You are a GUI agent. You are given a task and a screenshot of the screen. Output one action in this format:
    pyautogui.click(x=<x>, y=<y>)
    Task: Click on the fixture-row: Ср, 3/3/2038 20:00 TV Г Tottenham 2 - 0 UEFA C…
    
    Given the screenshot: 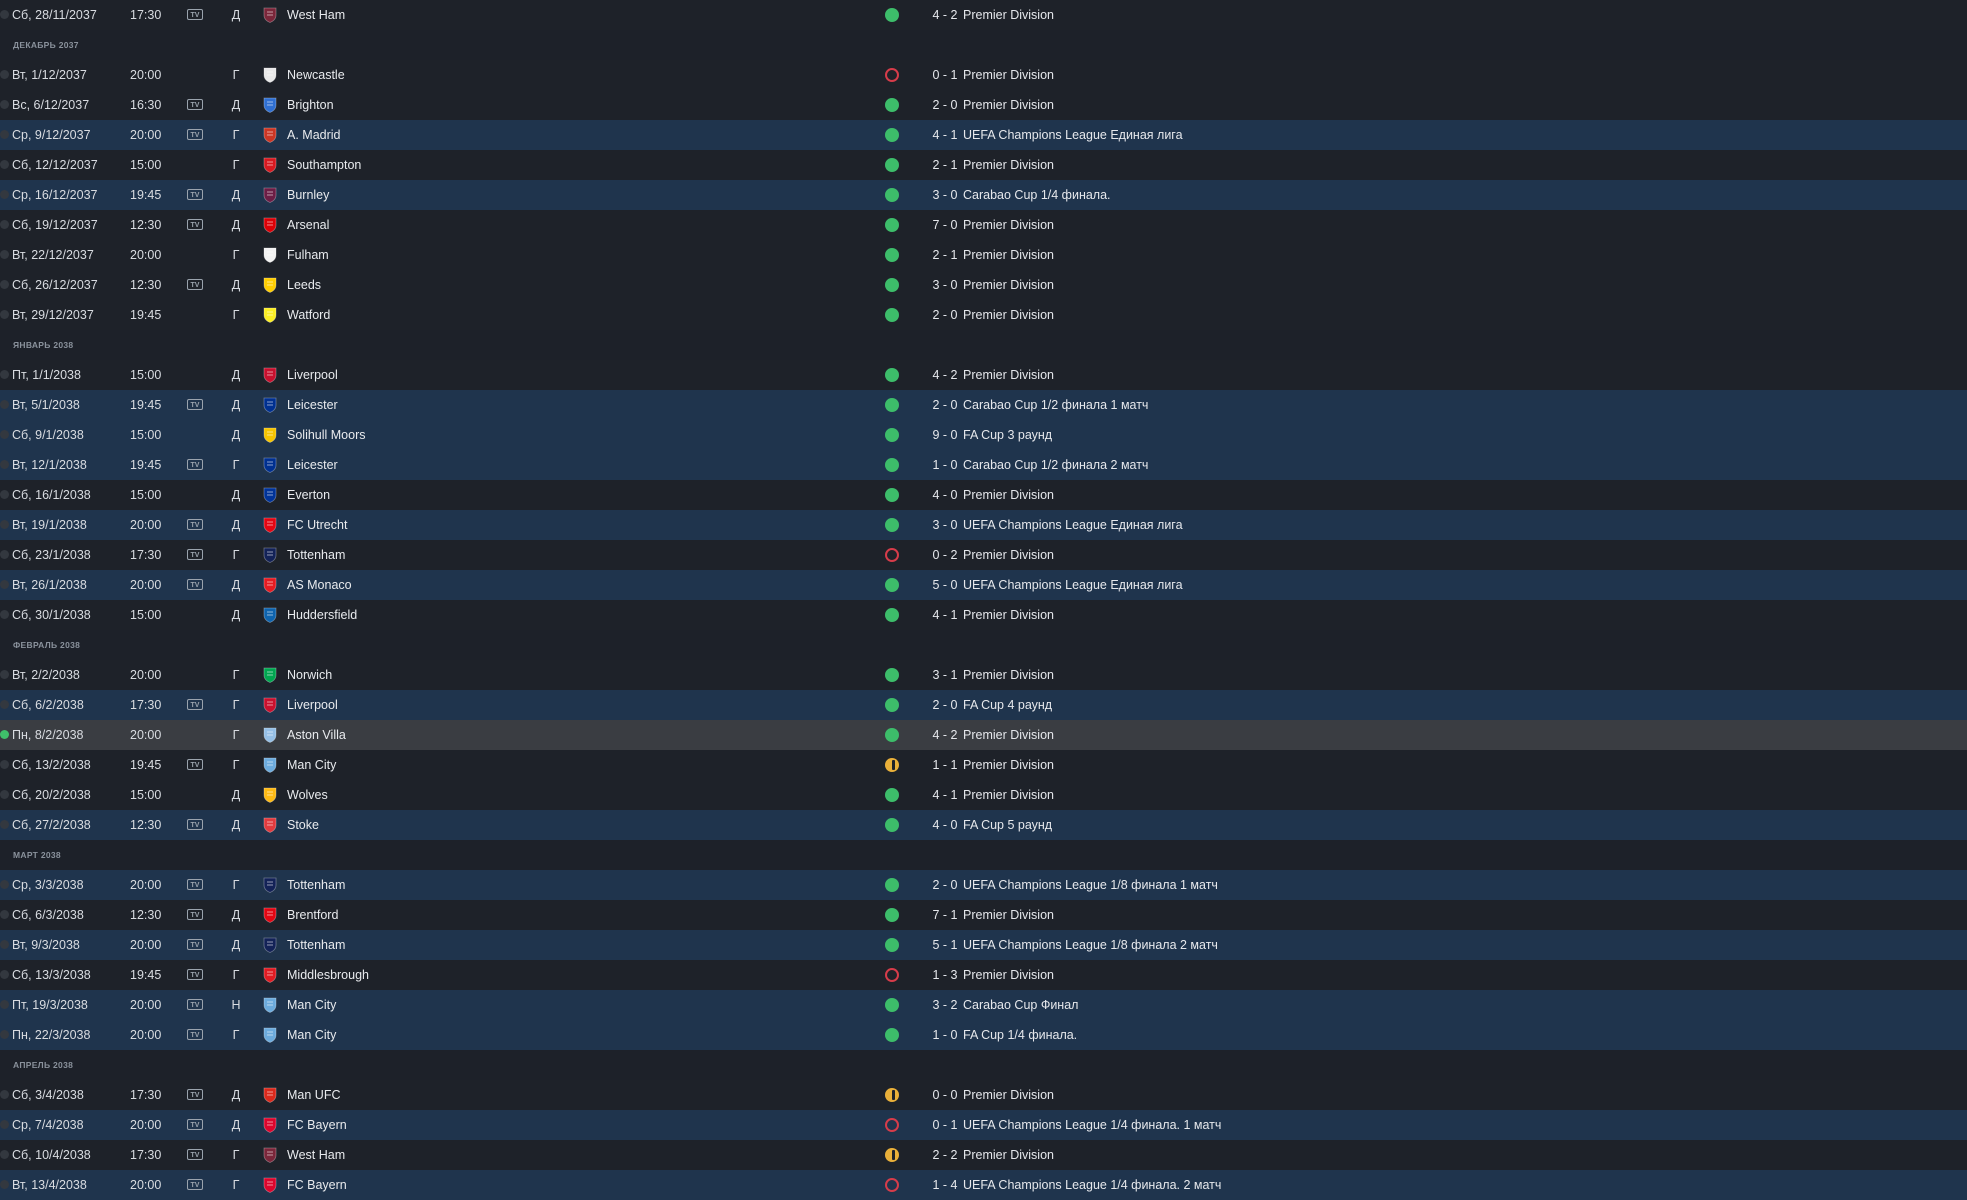 What is the action you would take?
    pyautogui.click(x=983, y=885)
    